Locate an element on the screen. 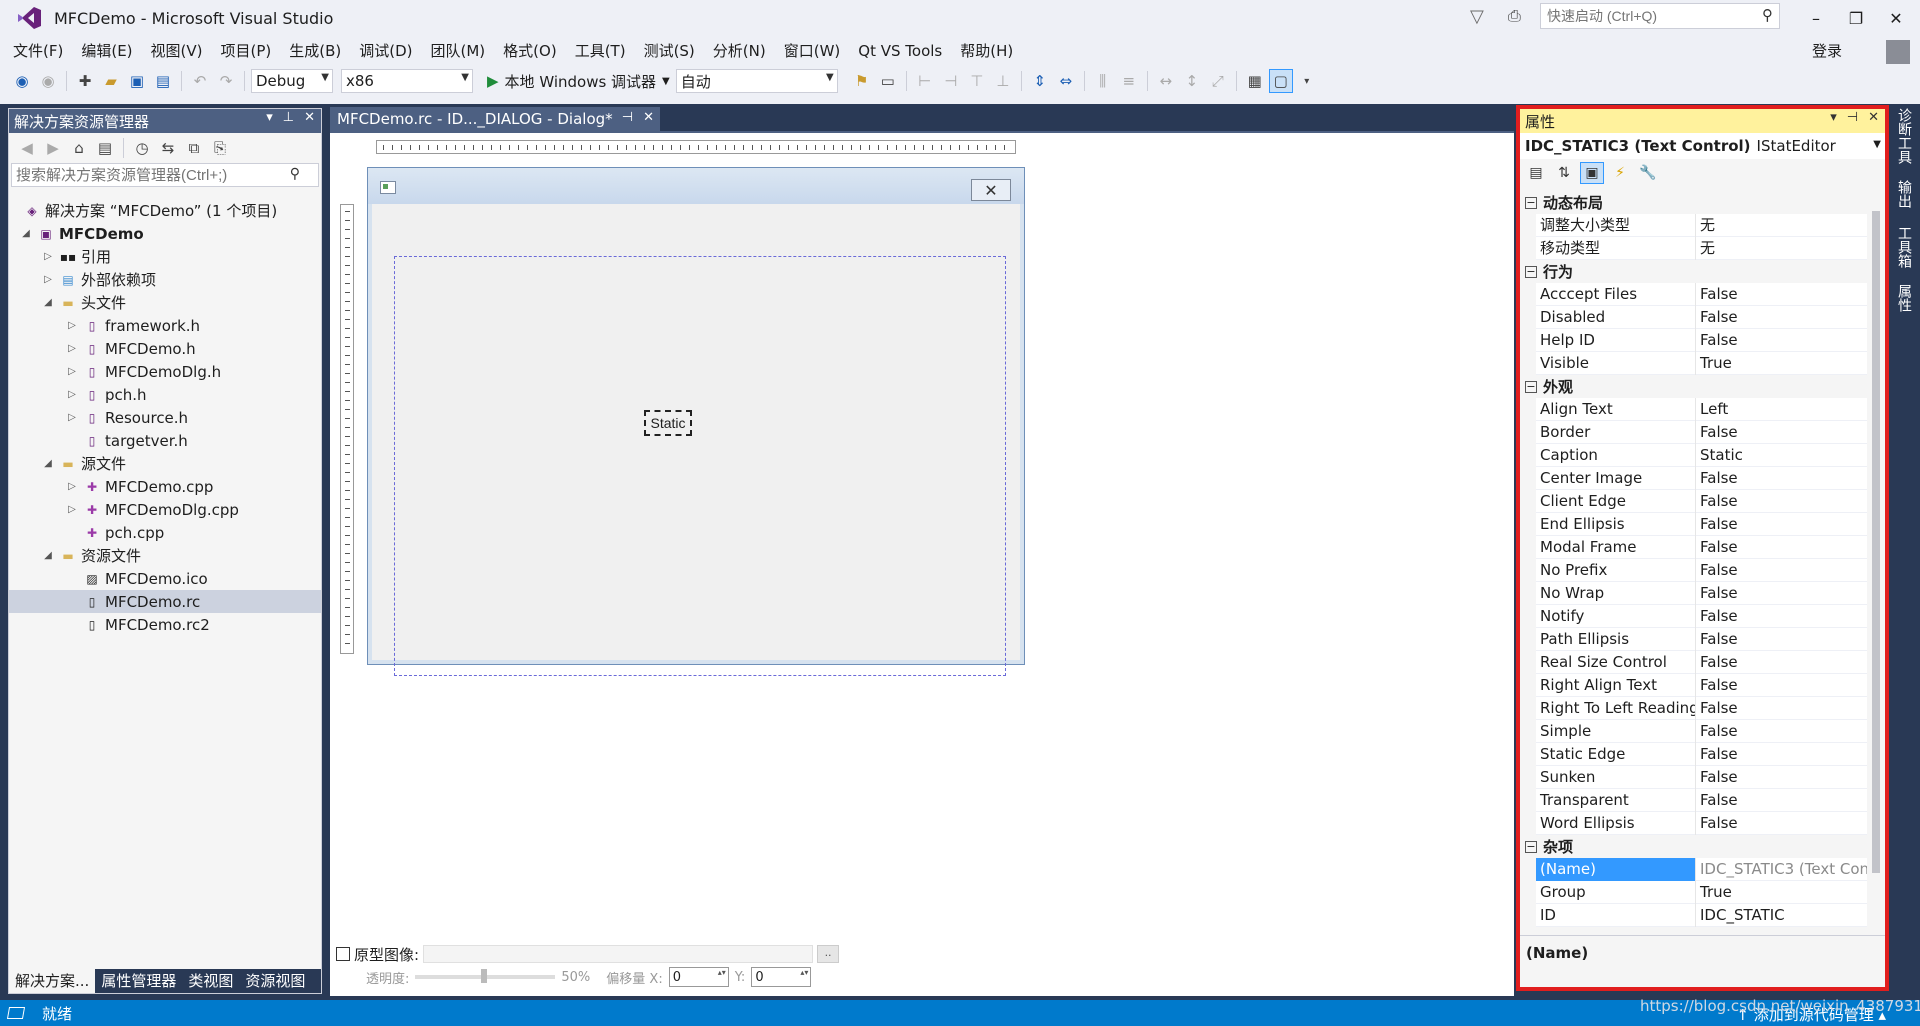 The height and width of the screenshot is (1026, 1920). property-row: Acccept Files False is located at coordinates (1693, 294).